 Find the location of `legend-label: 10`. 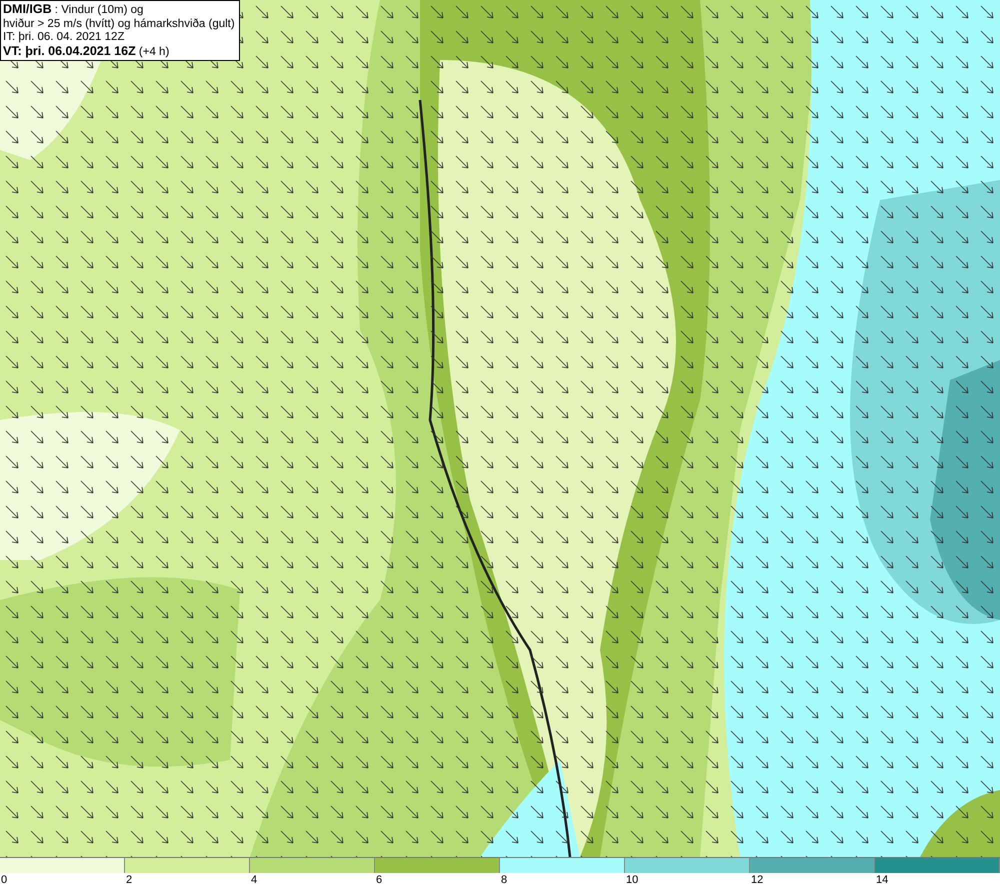

legend-label: 10 is located at coordinates (632, 880).